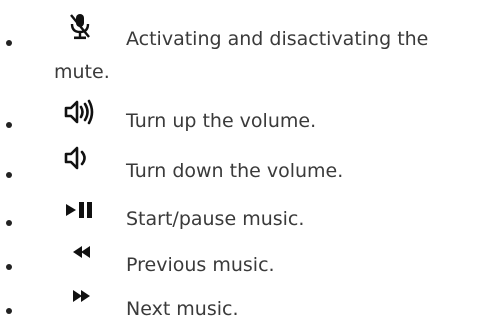  What do you see at coordinates (80, 27) in the screenshot?
I see `mute-microphone-icon` at bounding box center [80, 27].